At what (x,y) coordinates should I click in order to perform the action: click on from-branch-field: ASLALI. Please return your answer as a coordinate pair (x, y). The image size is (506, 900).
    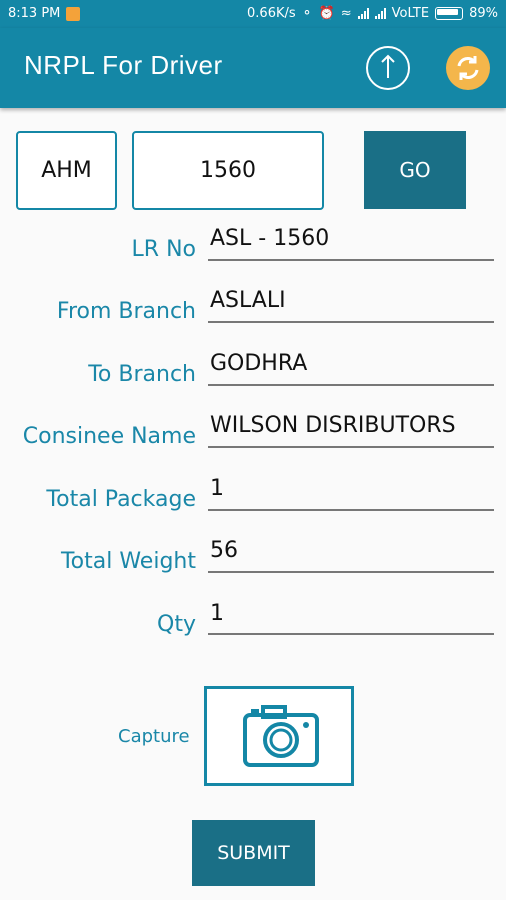
    Looking at the image, I should click on (352, 300).